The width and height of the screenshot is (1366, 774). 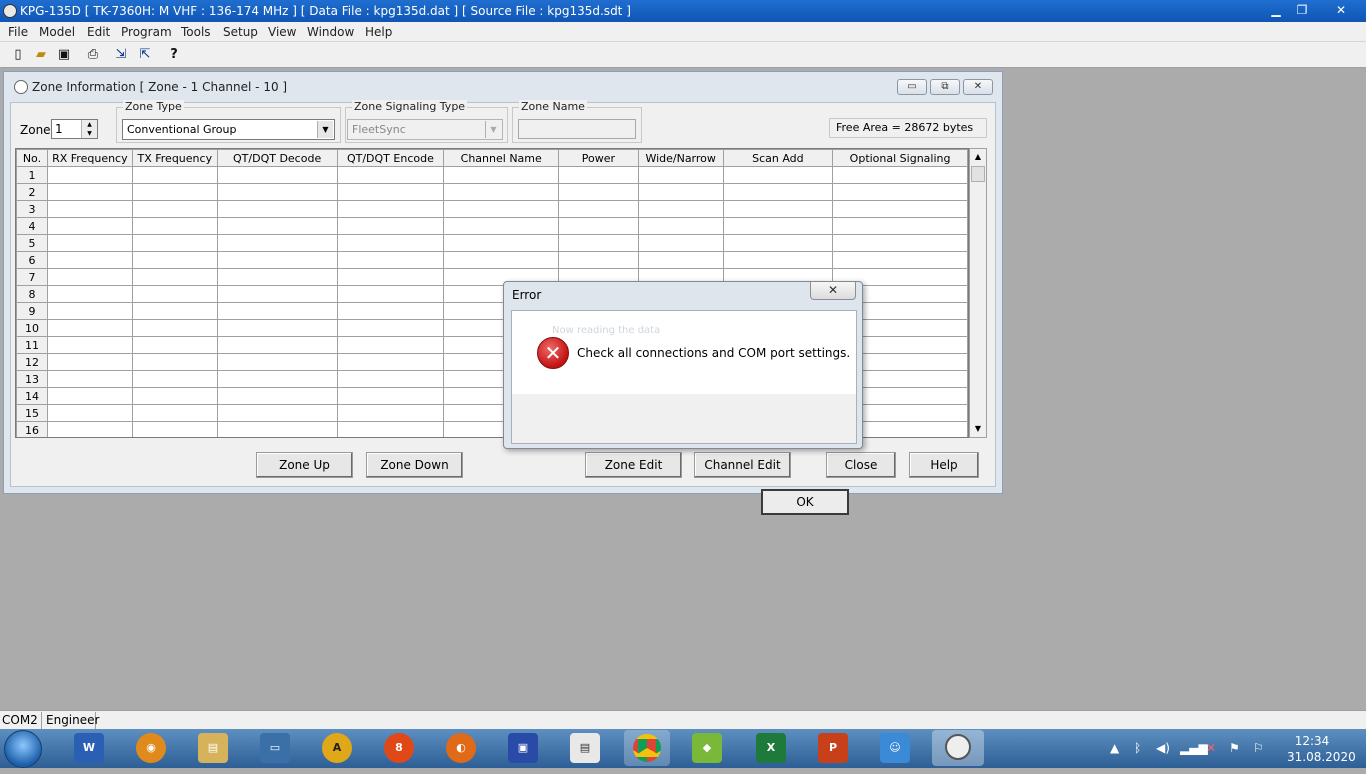 What do you see at coordinates (414, 465) in the screenshot?
I see `zone-down-button: Zone Down` at bounding box center [414, 465].